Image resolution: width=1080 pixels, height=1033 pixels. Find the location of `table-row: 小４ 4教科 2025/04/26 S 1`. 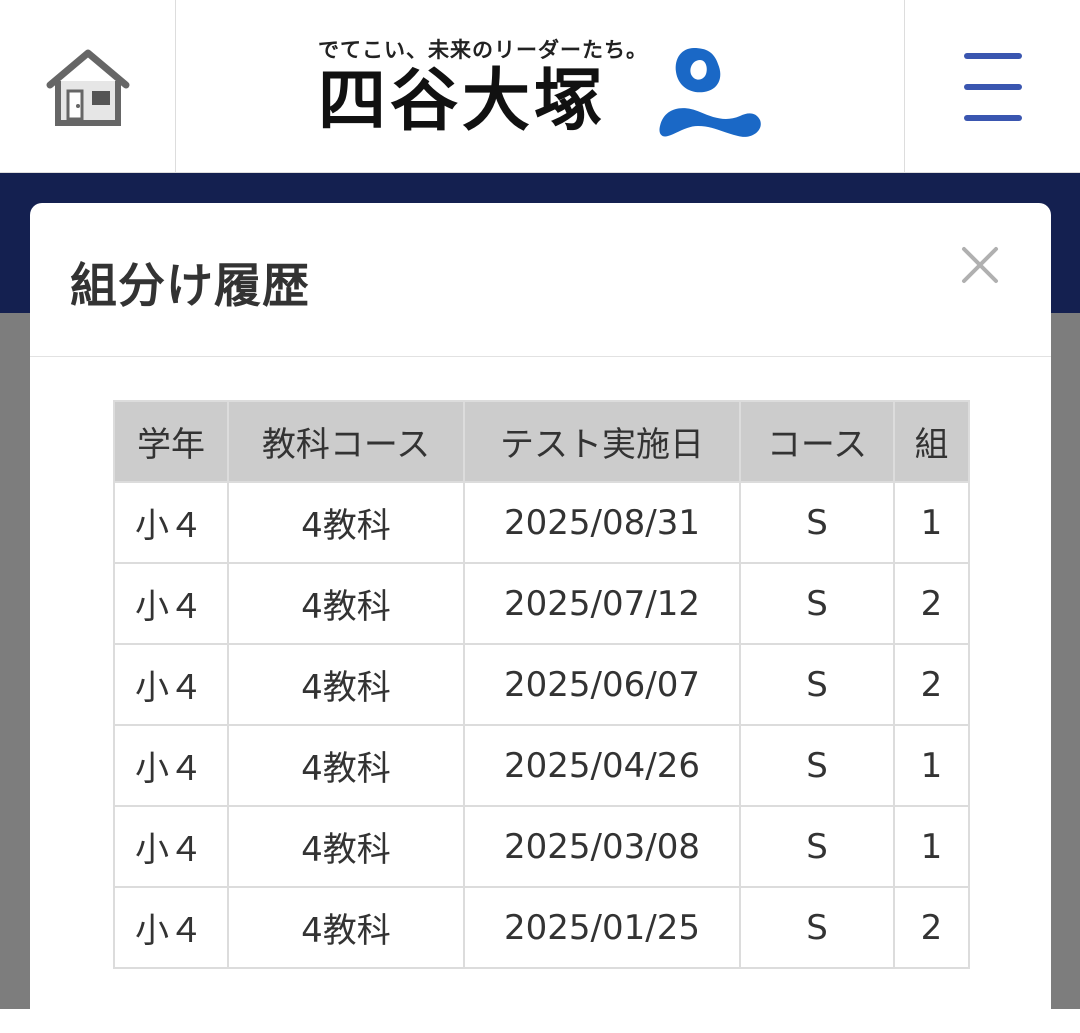

table-row: 小４ 4教科 2025/04/26 S 1 is located at coordinates (541, 765).